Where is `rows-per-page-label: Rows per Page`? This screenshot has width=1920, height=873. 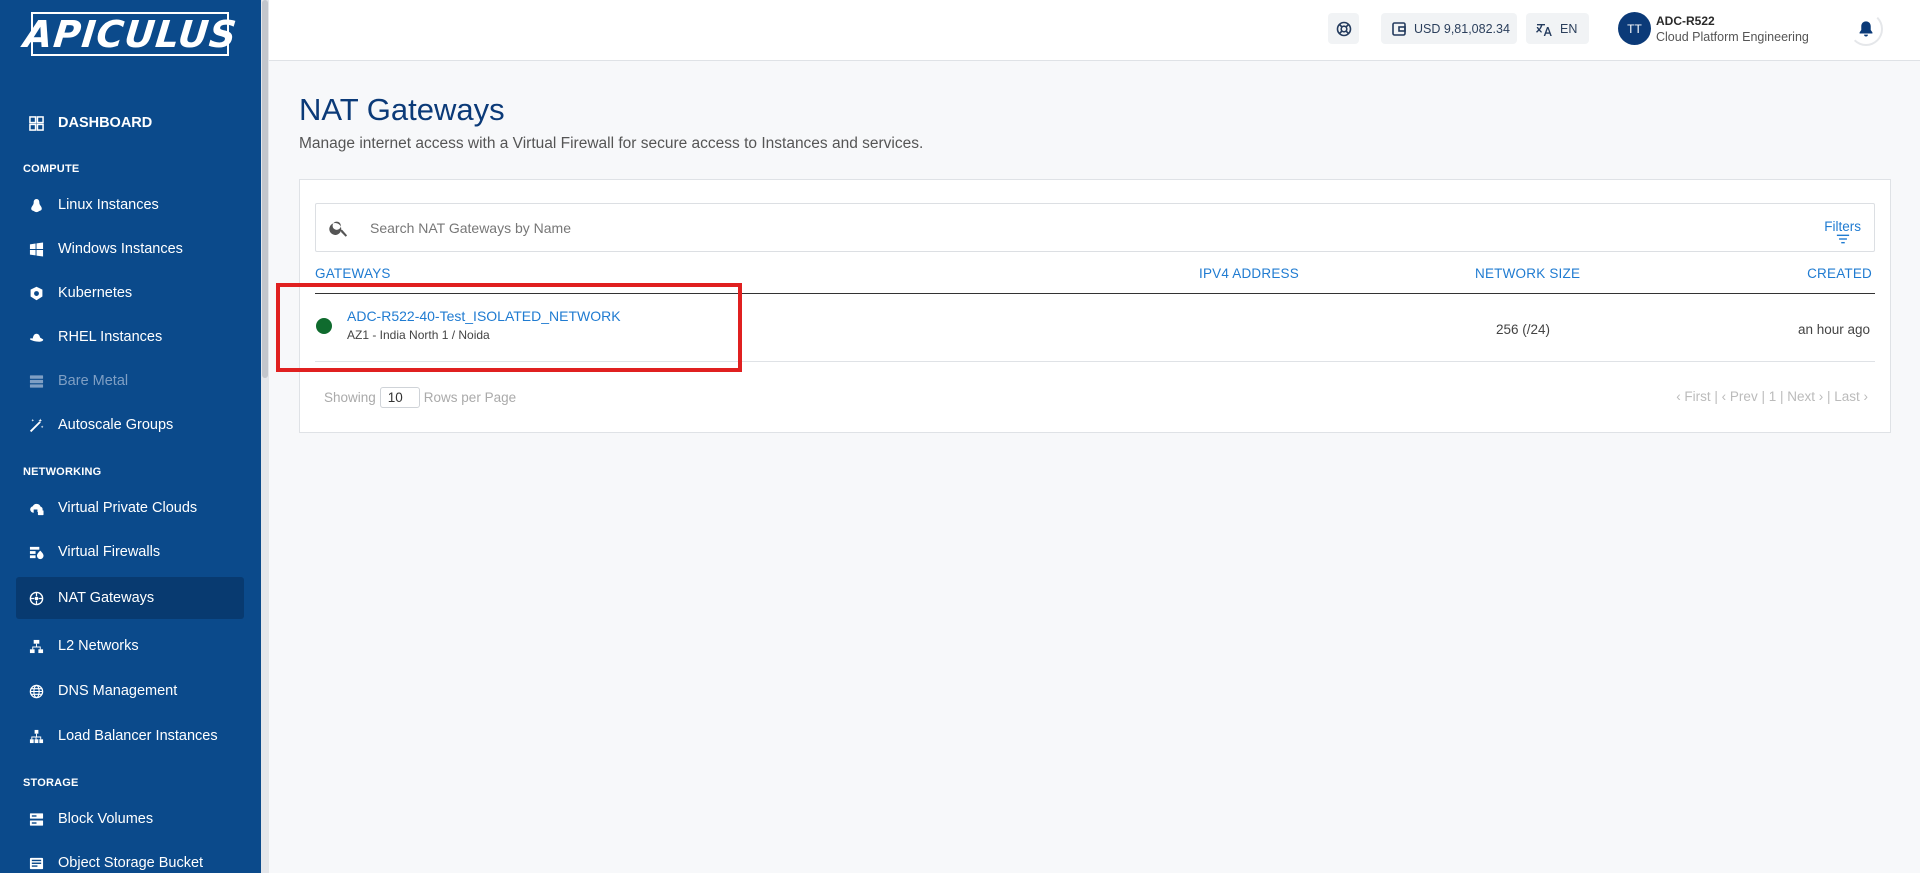 rows-per-page-label: Rows per Page is located at coordinates (470, 397).